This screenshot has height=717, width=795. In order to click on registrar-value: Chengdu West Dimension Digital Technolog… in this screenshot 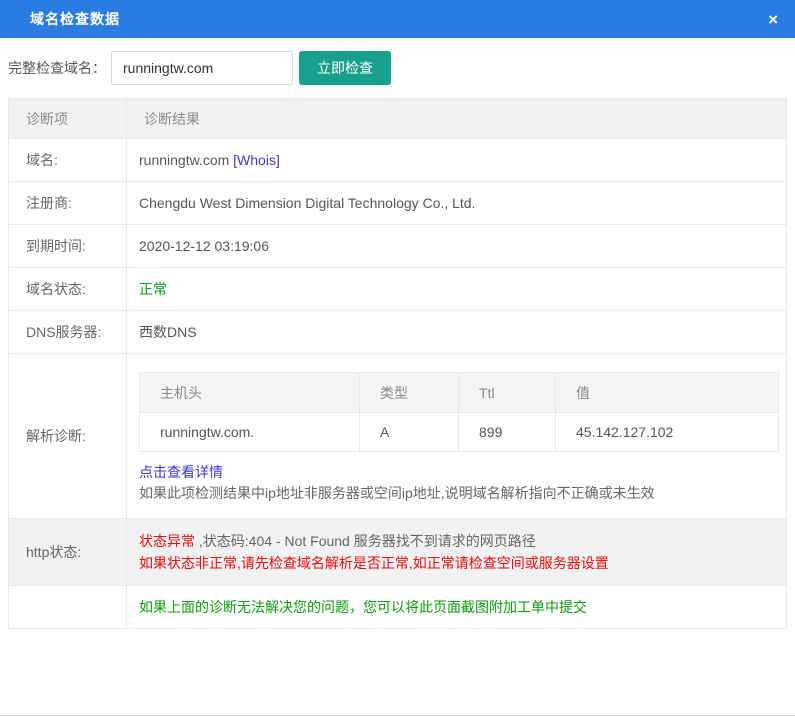, I will do `click(456, 203)`.